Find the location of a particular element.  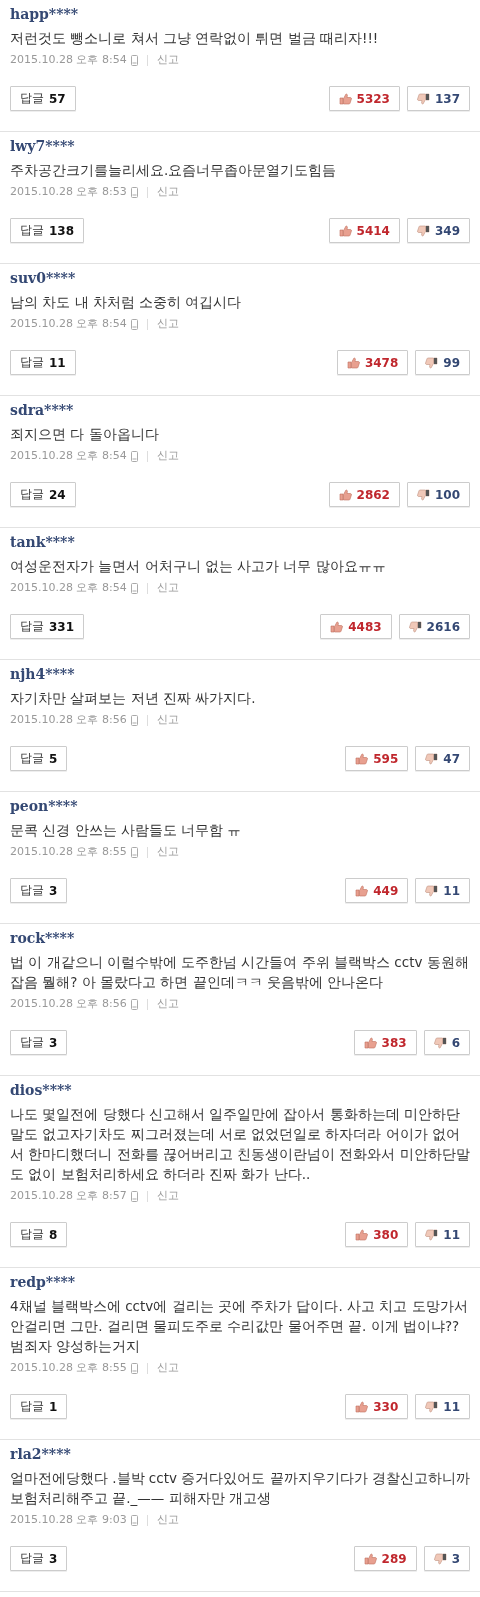

username: happ**** is located at coordinates (240, 14).